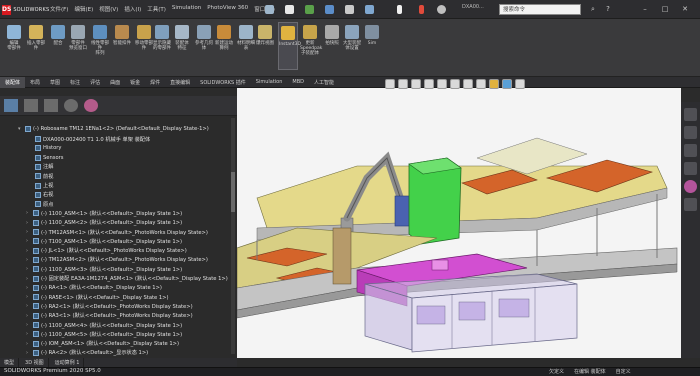  What do you see at coordinates (11, 105) in the screenshot?
I see `feature-tree-tab-icon` at bounding box center [11, 105].